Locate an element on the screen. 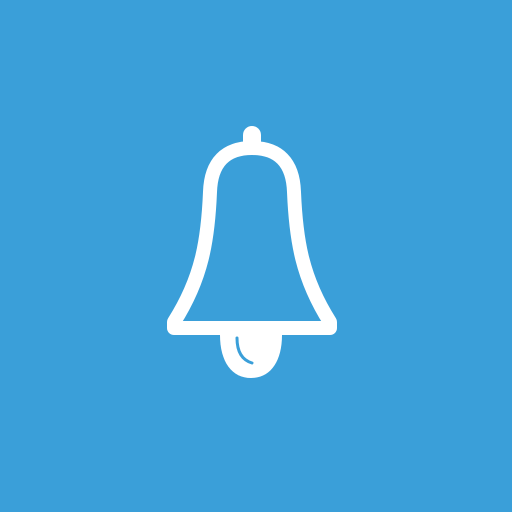  bell-clapper is located at coordinates (251, 356).